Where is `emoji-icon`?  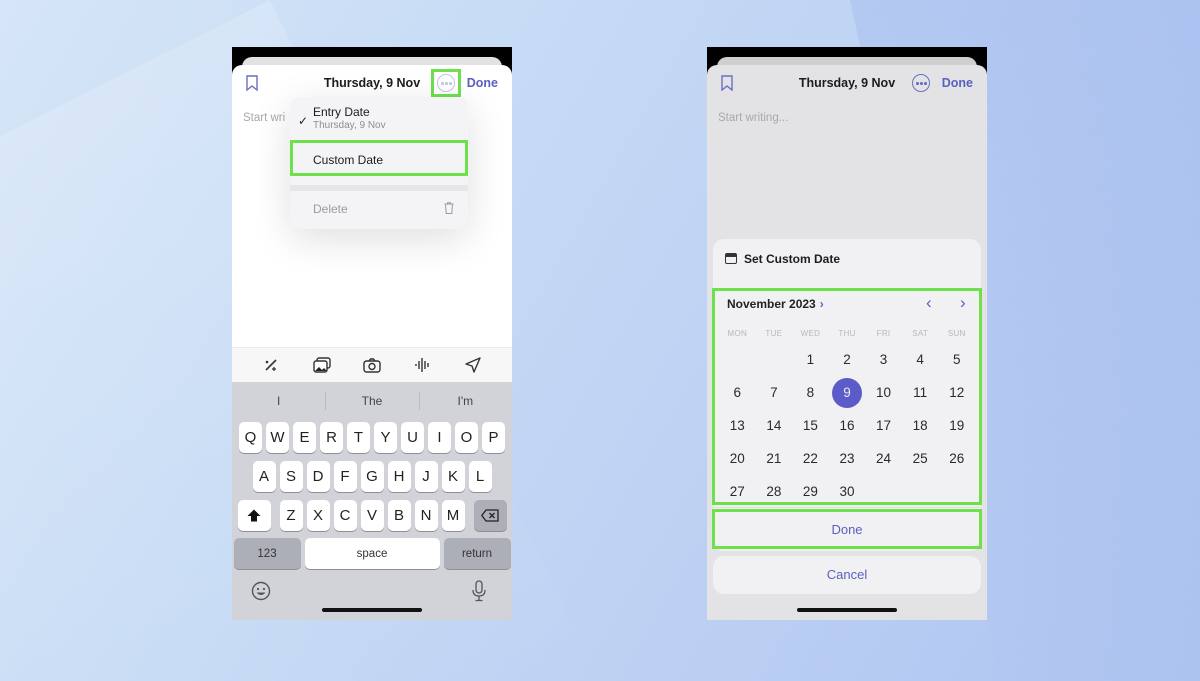 emoji-icon is located at coordinates (261, 591).